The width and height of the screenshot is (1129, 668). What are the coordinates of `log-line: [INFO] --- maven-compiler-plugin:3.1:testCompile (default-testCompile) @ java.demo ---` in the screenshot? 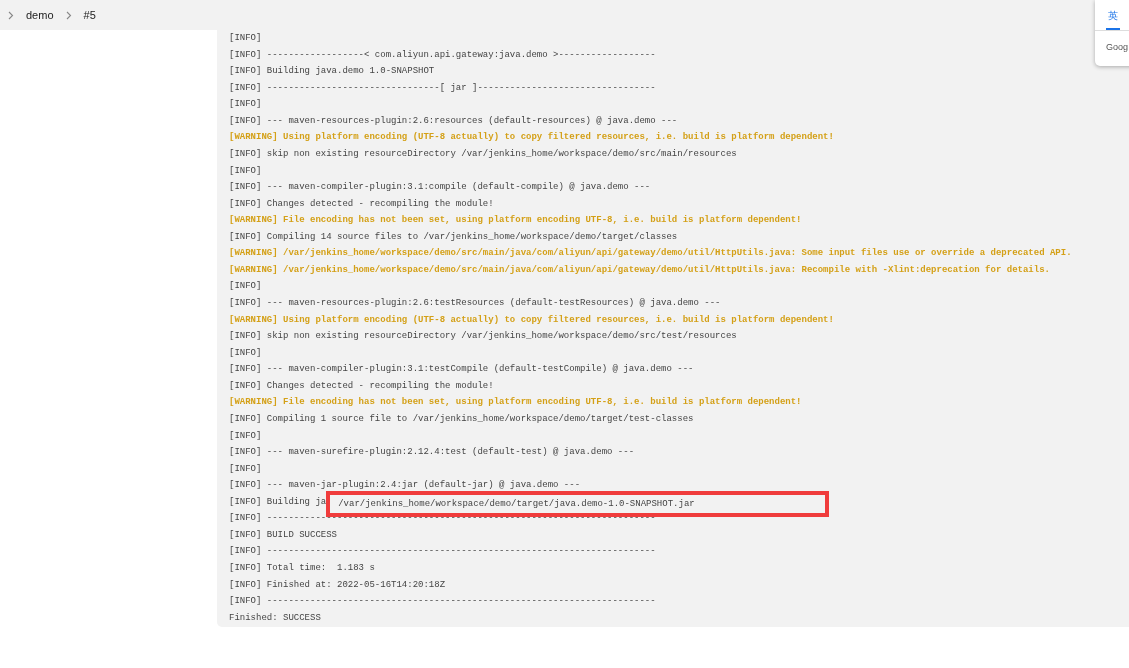 It's located at (461, 370).